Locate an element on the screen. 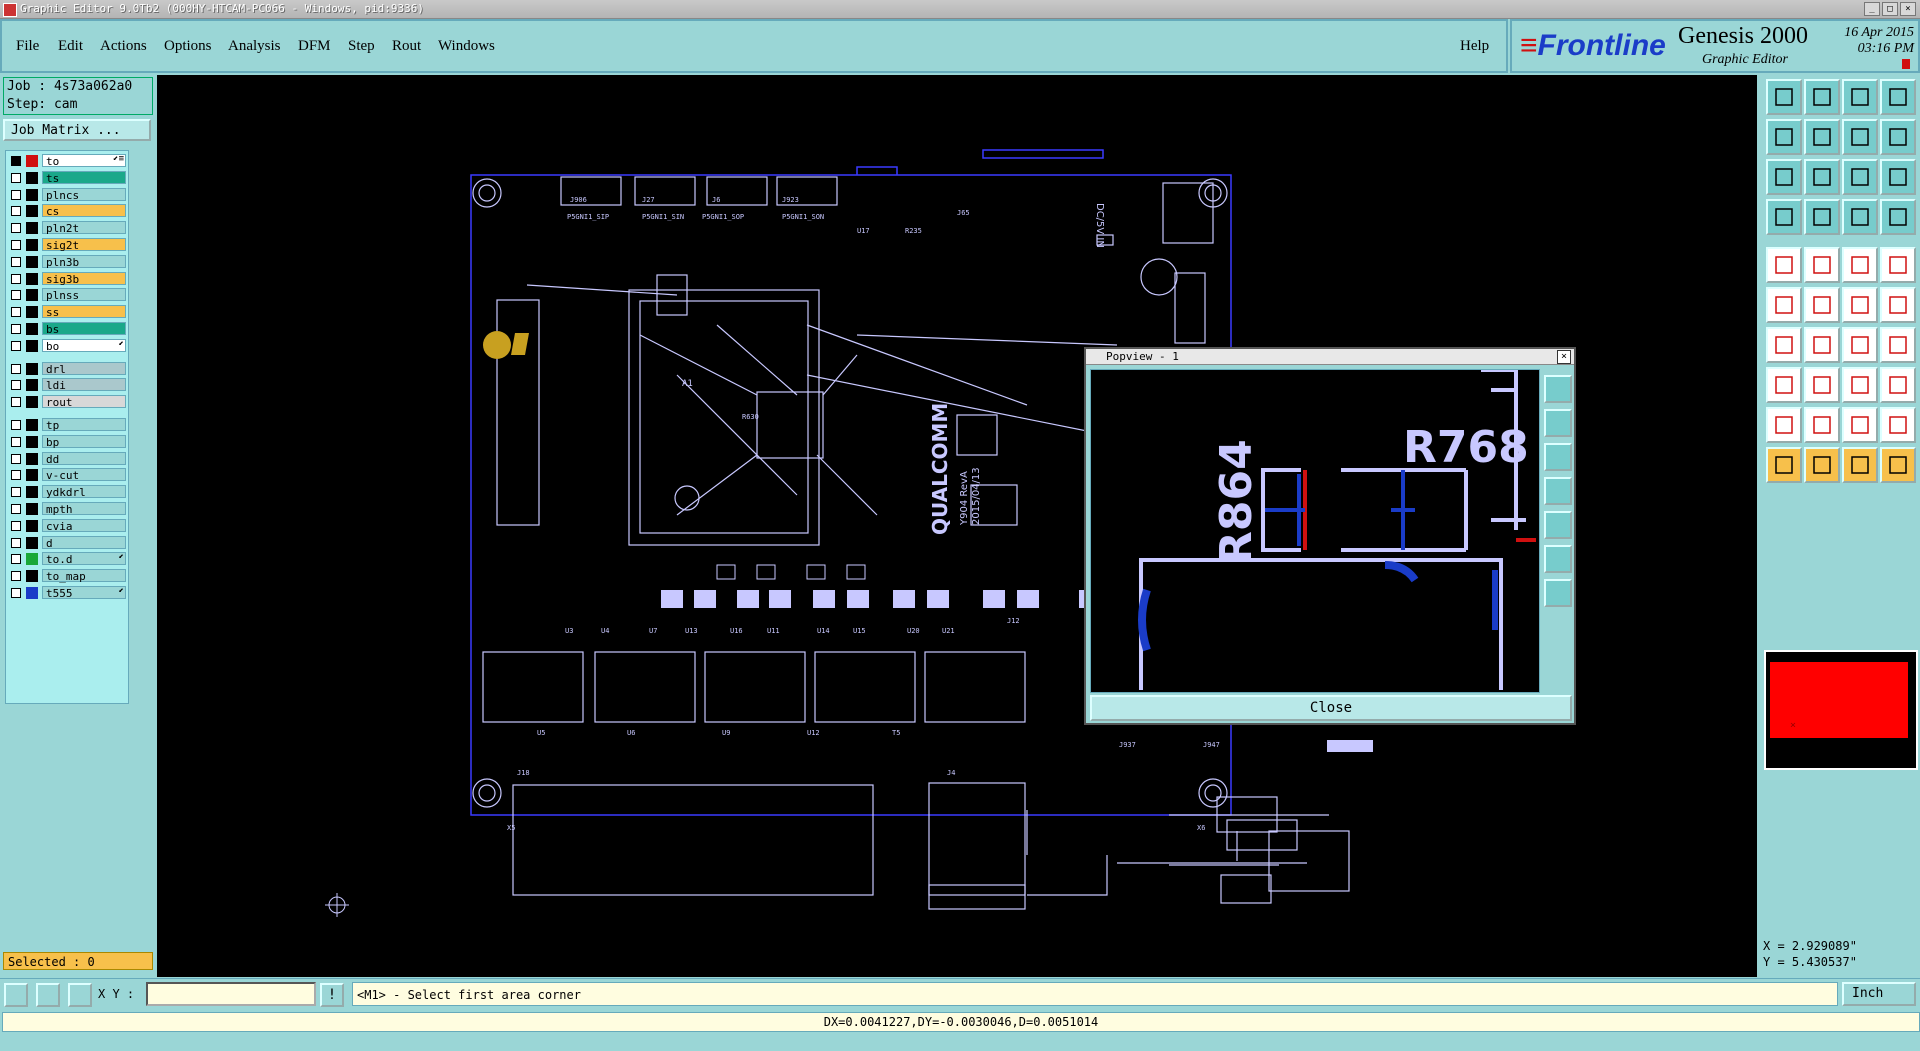  layer-name: ts is located at coordinates (84, 177).